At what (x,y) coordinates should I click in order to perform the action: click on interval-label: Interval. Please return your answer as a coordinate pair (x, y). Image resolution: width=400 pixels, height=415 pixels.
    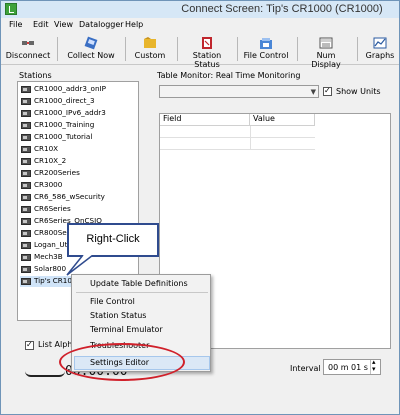
    Looking at the image, I should click on (305, 368).